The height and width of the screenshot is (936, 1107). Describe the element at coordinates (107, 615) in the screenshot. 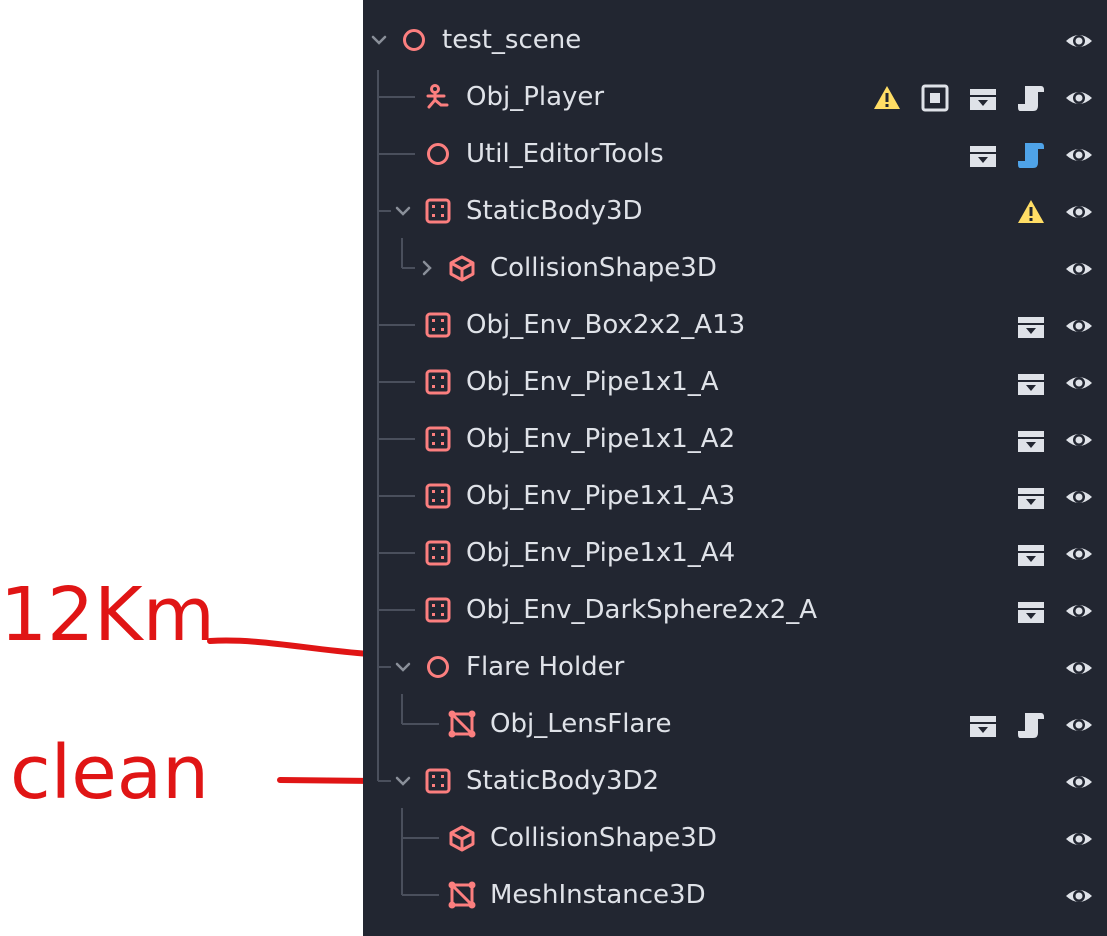

I see `annotation-12km: 12Km` at that location.